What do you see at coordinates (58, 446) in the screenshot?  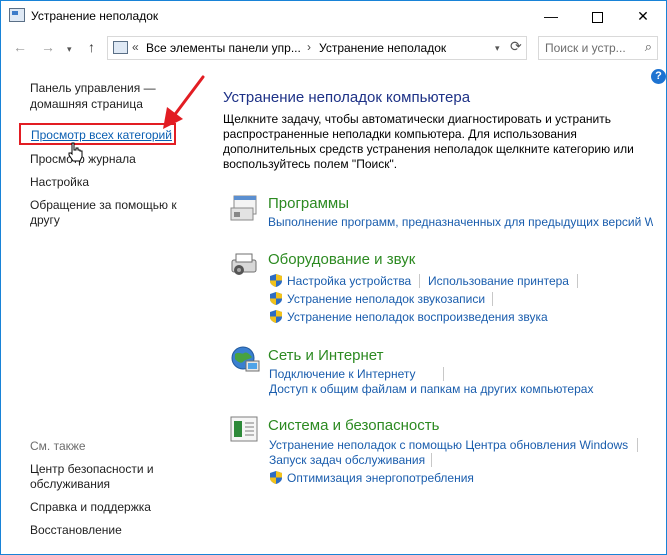 I see `see-also-label: См. также` at bounding box center [58, 446].